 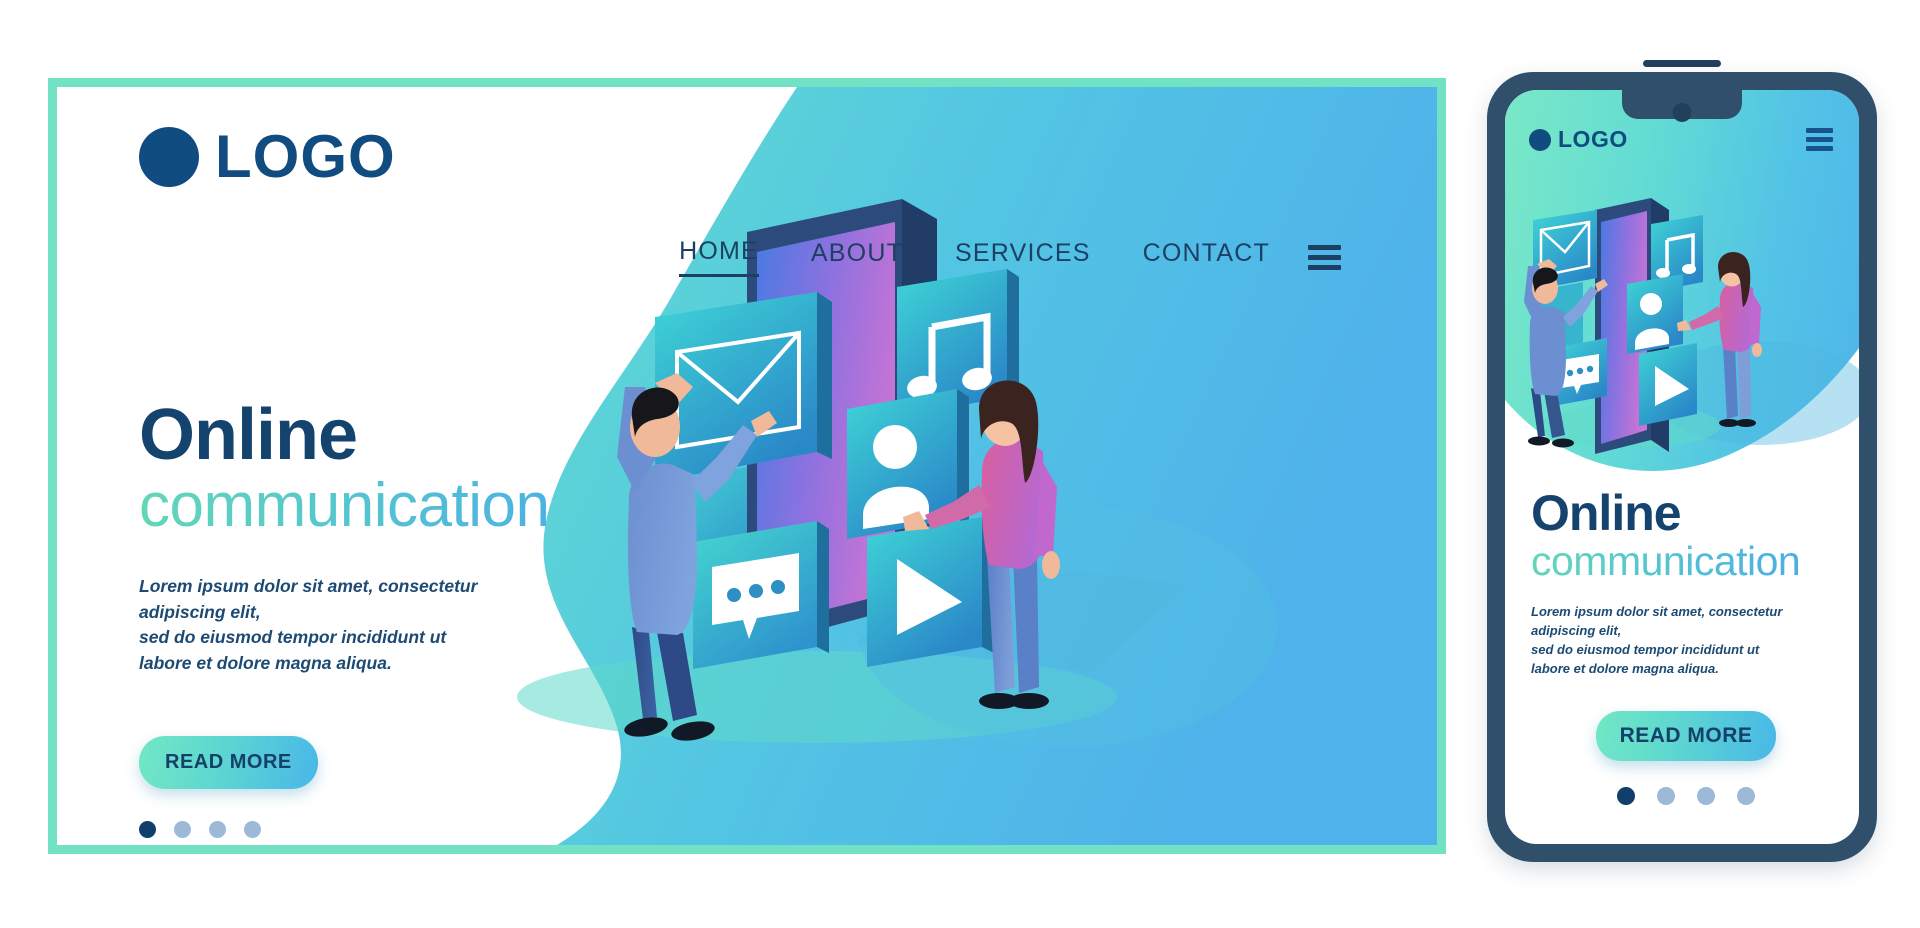 What do you see at coordinates (857, 257) in the screenshot?
I see `nav-item-about: ABOUT` at bounding box center [857, 257].